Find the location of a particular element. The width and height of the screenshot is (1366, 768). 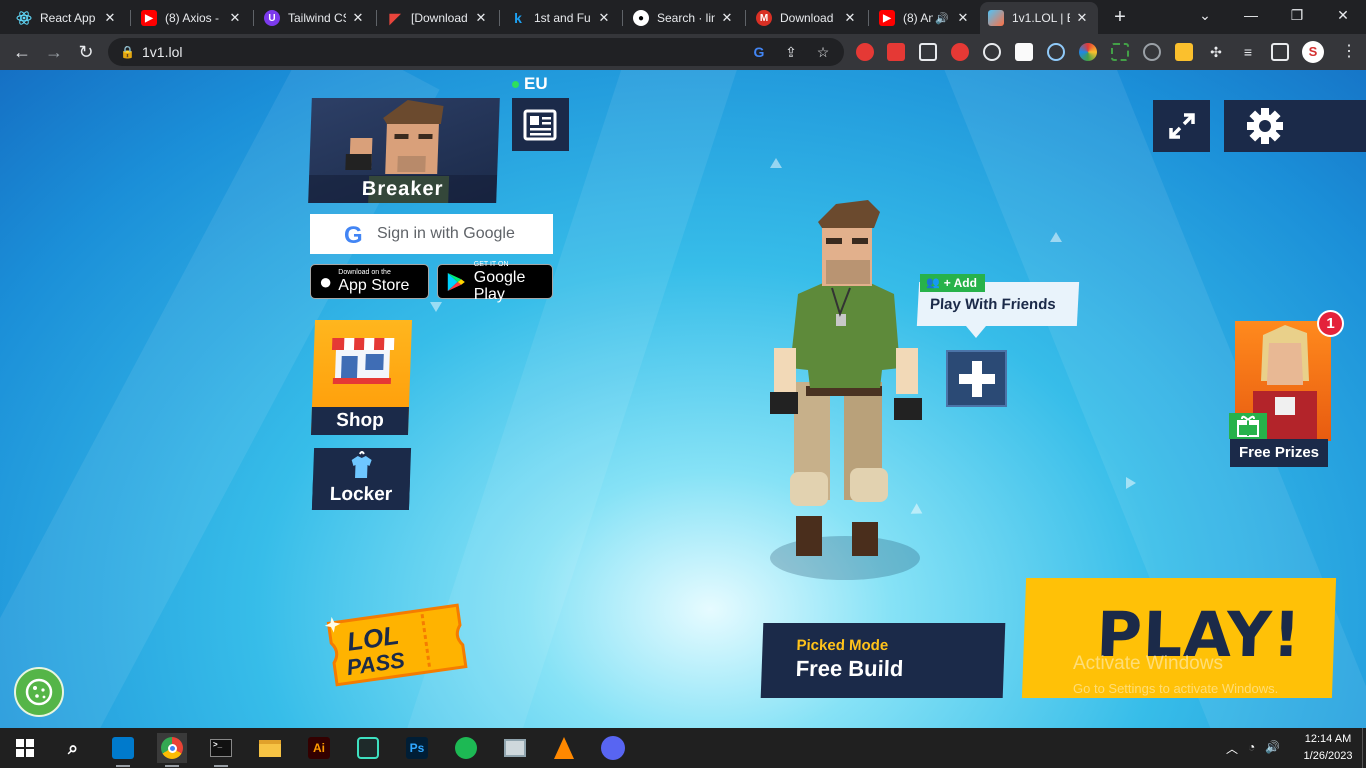

game-mode-selector: Picked Mode Free Build is located at coordinates (883, 660).